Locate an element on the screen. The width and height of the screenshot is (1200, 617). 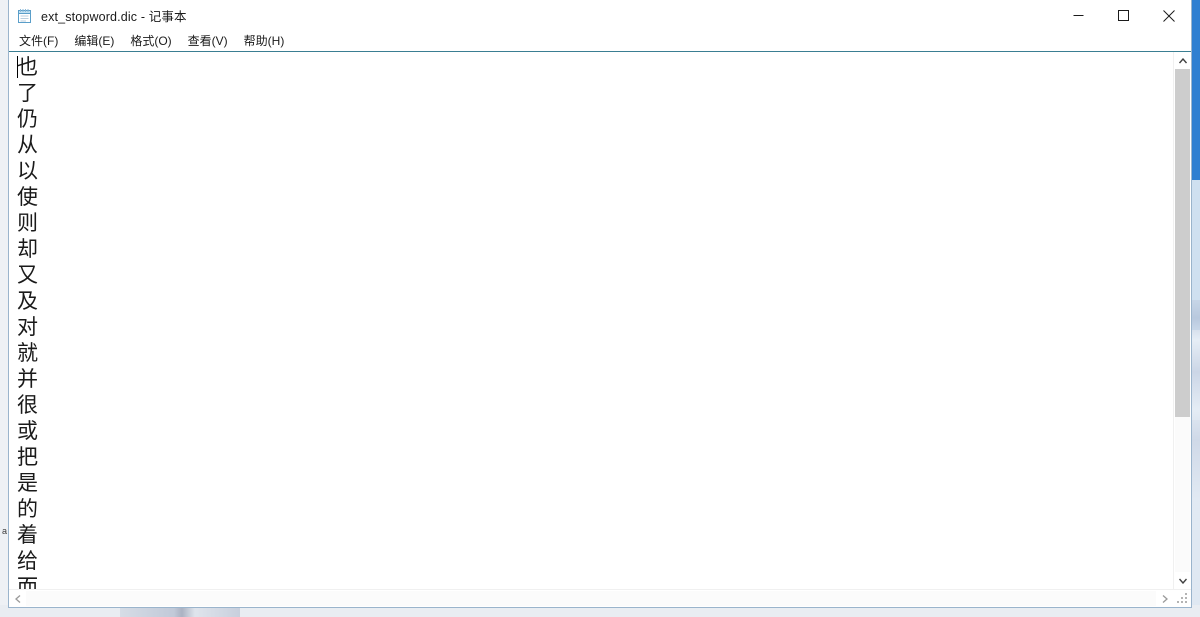
document-line: 很 is located at coordinates (27, 405).